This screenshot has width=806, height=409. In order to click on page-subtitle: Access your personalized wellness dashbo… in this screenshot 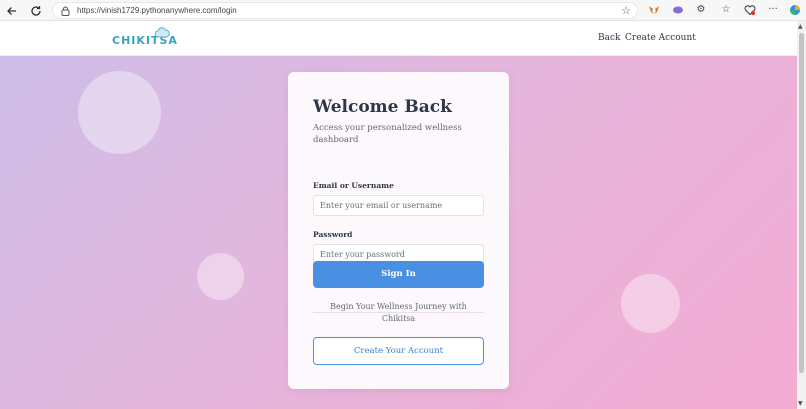, I will do `click(387, 134)`.